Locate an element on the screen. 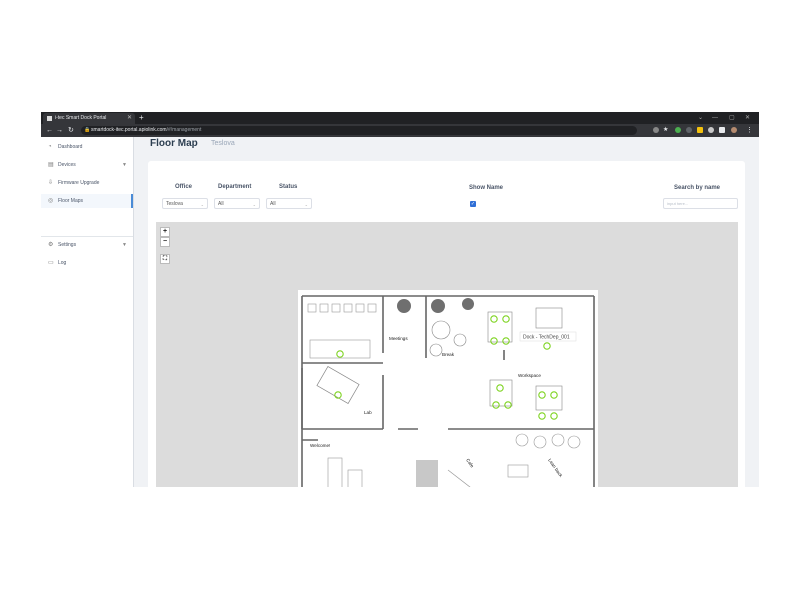 The height and width of the screenshot is (600, 800). room-label-welcome: Welcome! is located at coordinates (320, 445).